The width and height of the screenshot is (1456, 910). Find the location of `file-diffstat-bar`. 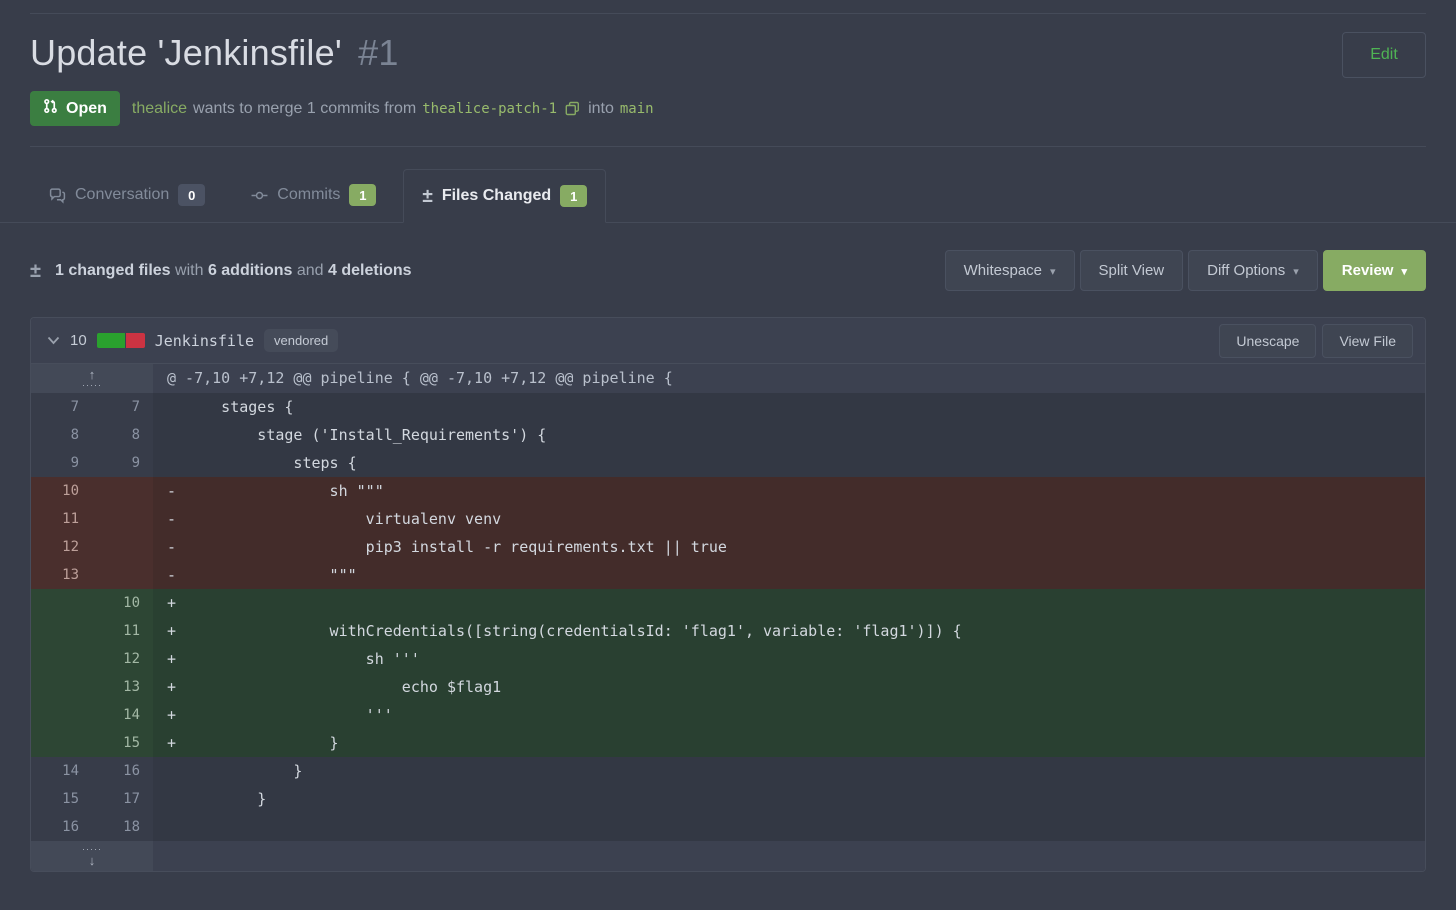

file-diffstat-bar is located at coordinates (120, 340).